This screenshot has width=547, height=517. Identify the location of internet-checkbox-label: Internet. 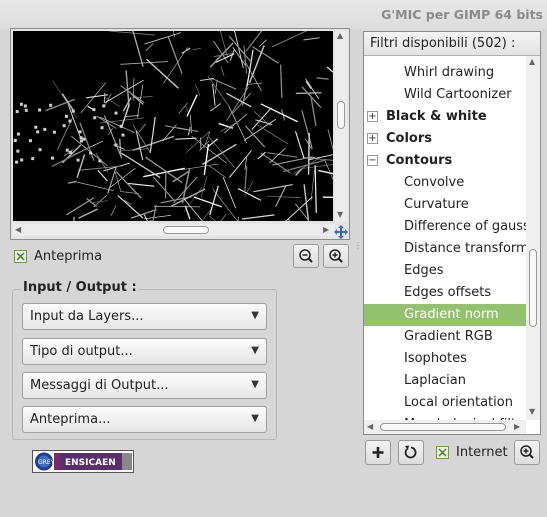
(482, 452).